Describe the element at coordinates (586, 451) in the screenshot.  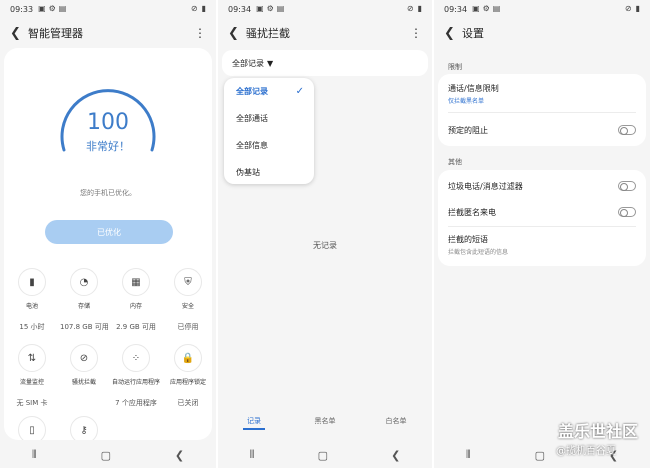
I see `watermark-author: @揽机百谷夏` at that location.